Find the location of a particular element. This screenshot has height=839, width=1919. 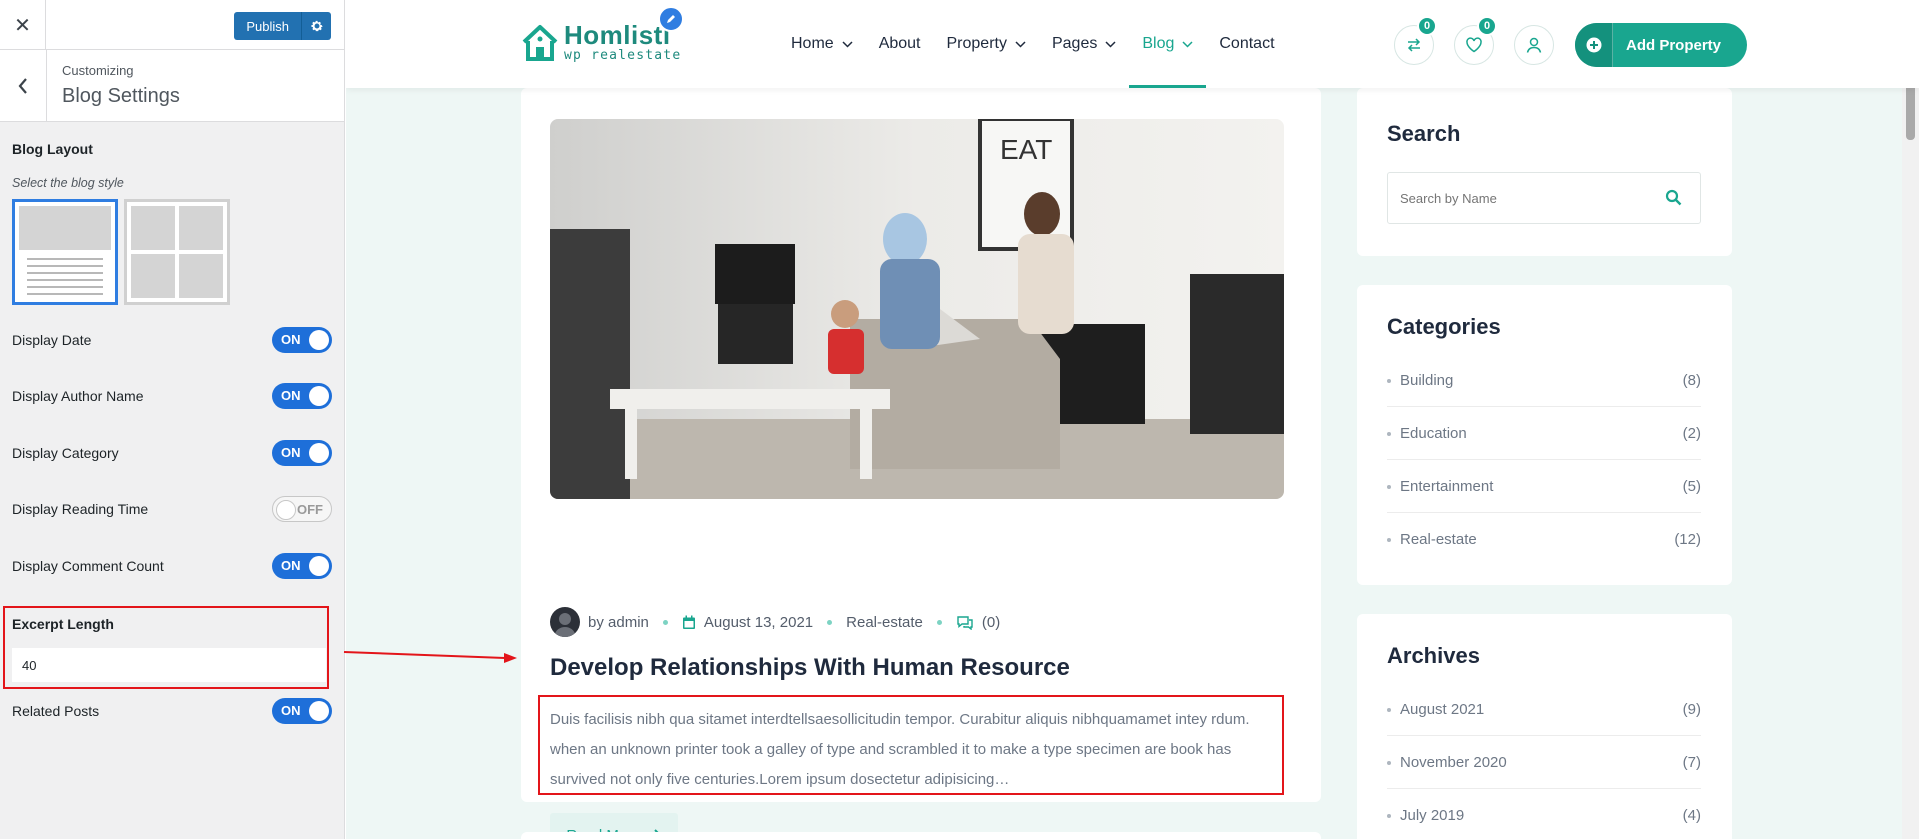

compare-button: 0 is located at coordinates (1415, 40).